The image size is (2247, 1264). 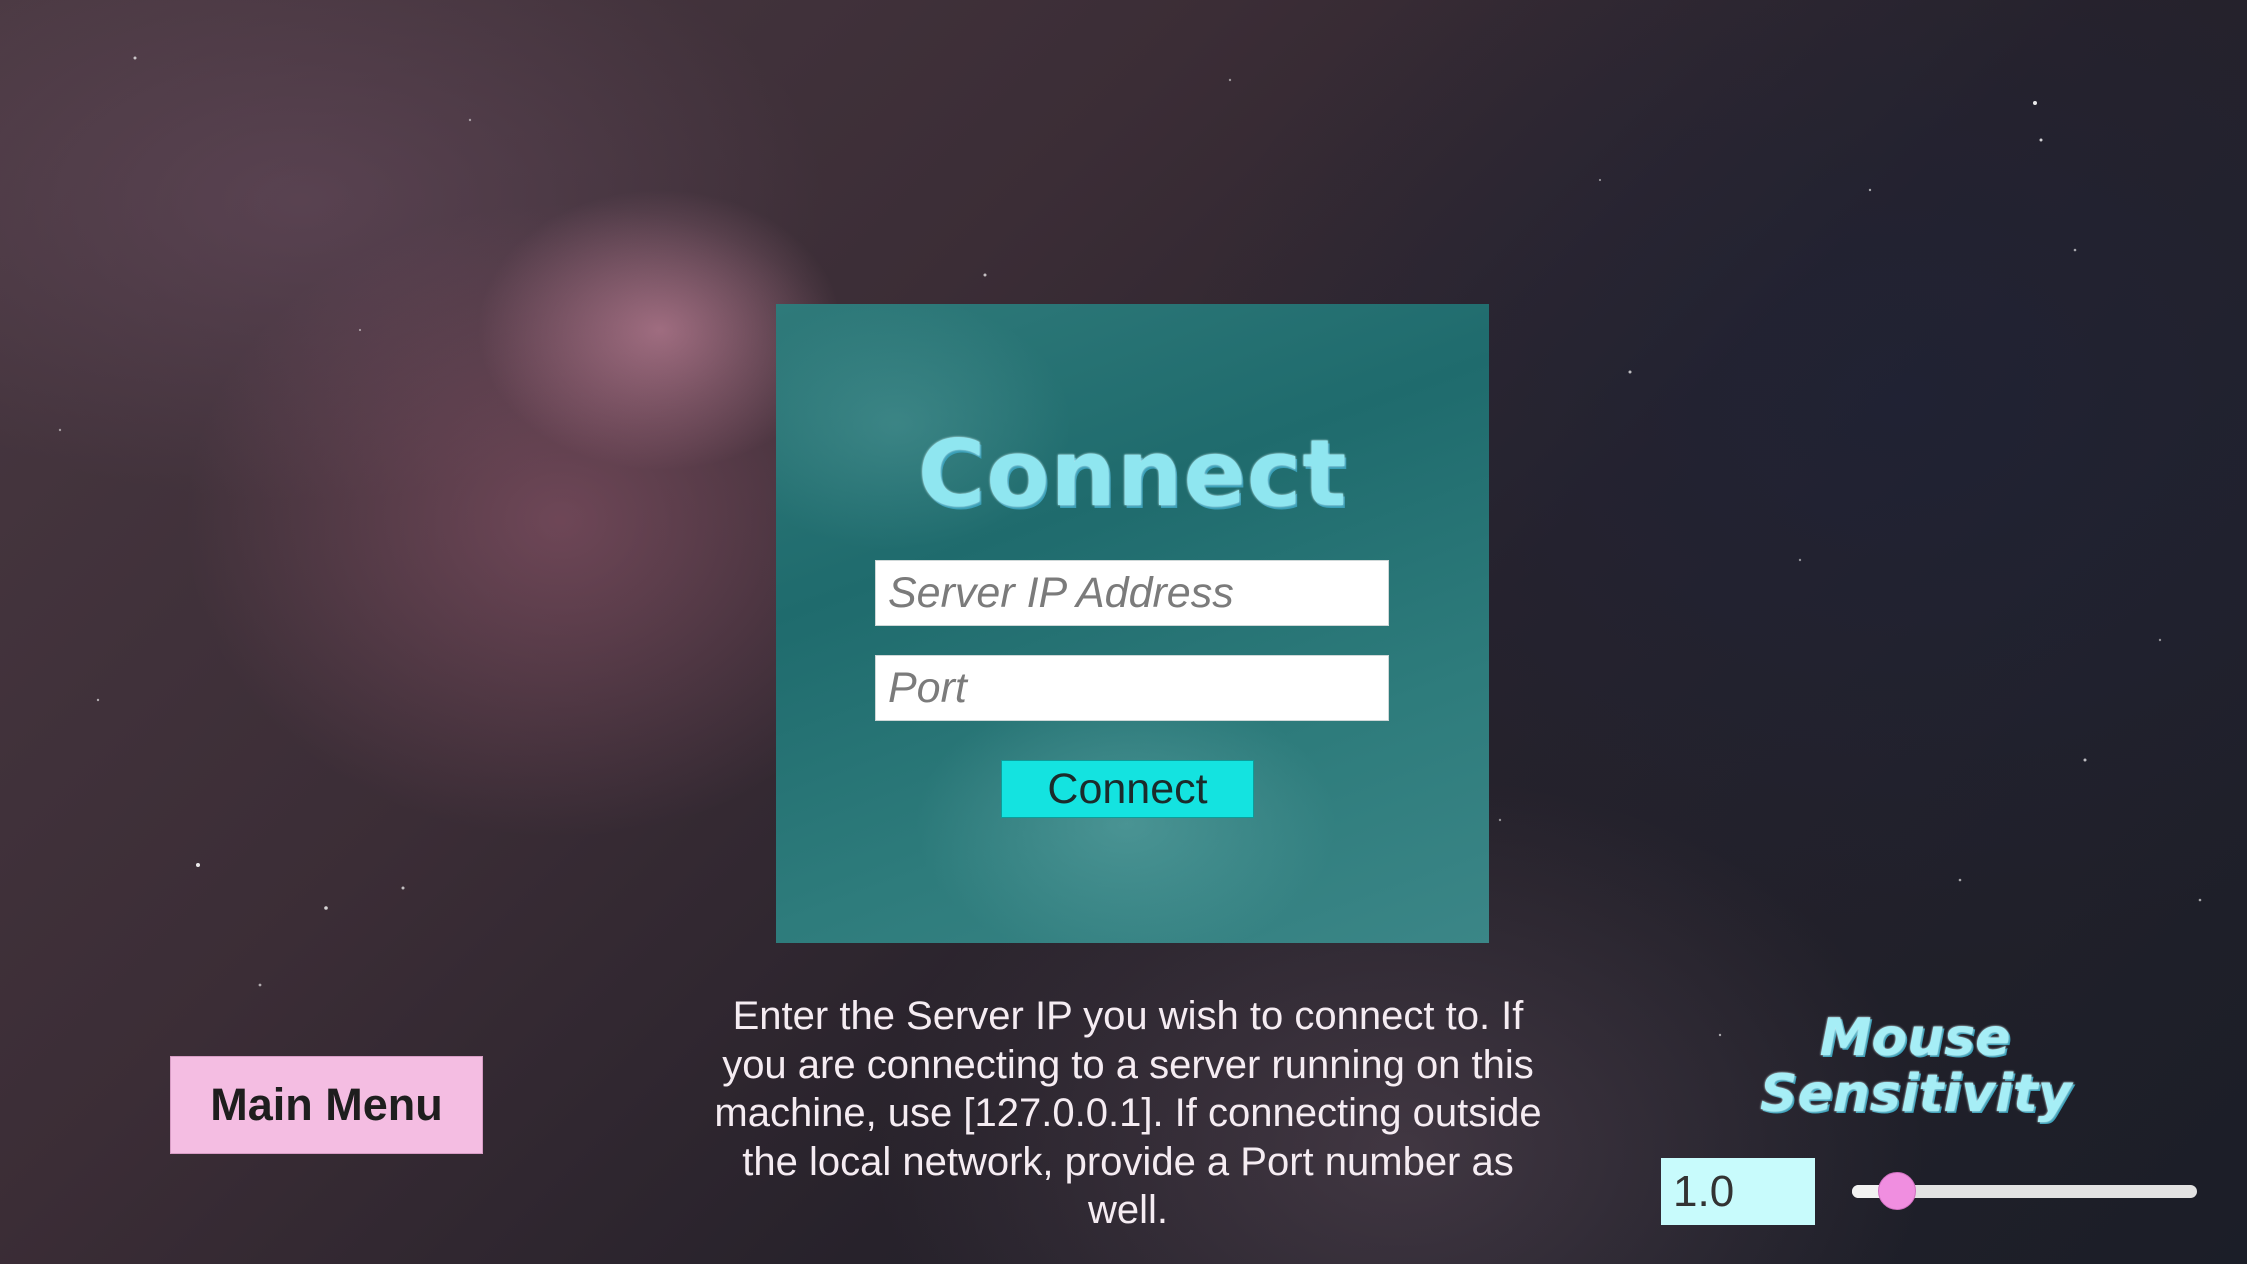 I want to click on mouse-sensitivity-slider, so click(x=2024, y=1191).